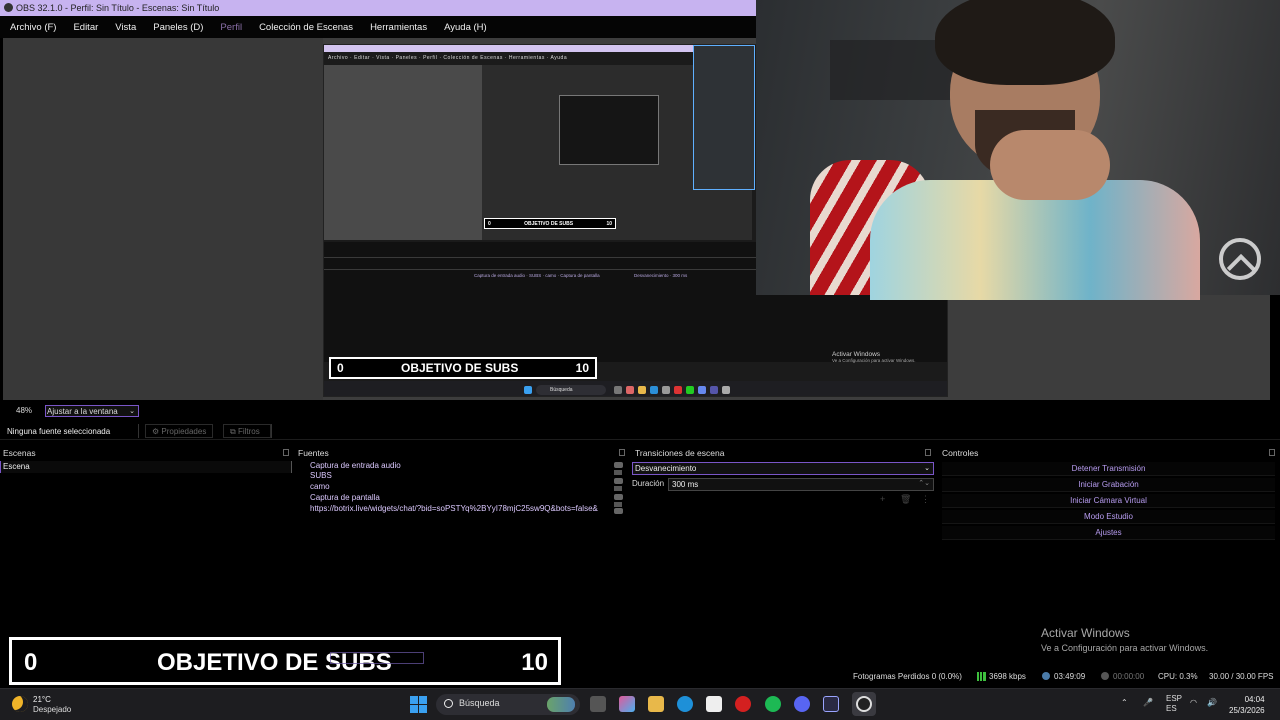  What do you see at coordinates (661, 275) in the screenshot?
I see `nested-transitions-text: Desvanecimiento · 300 ms` at bounding box center [661, 275].